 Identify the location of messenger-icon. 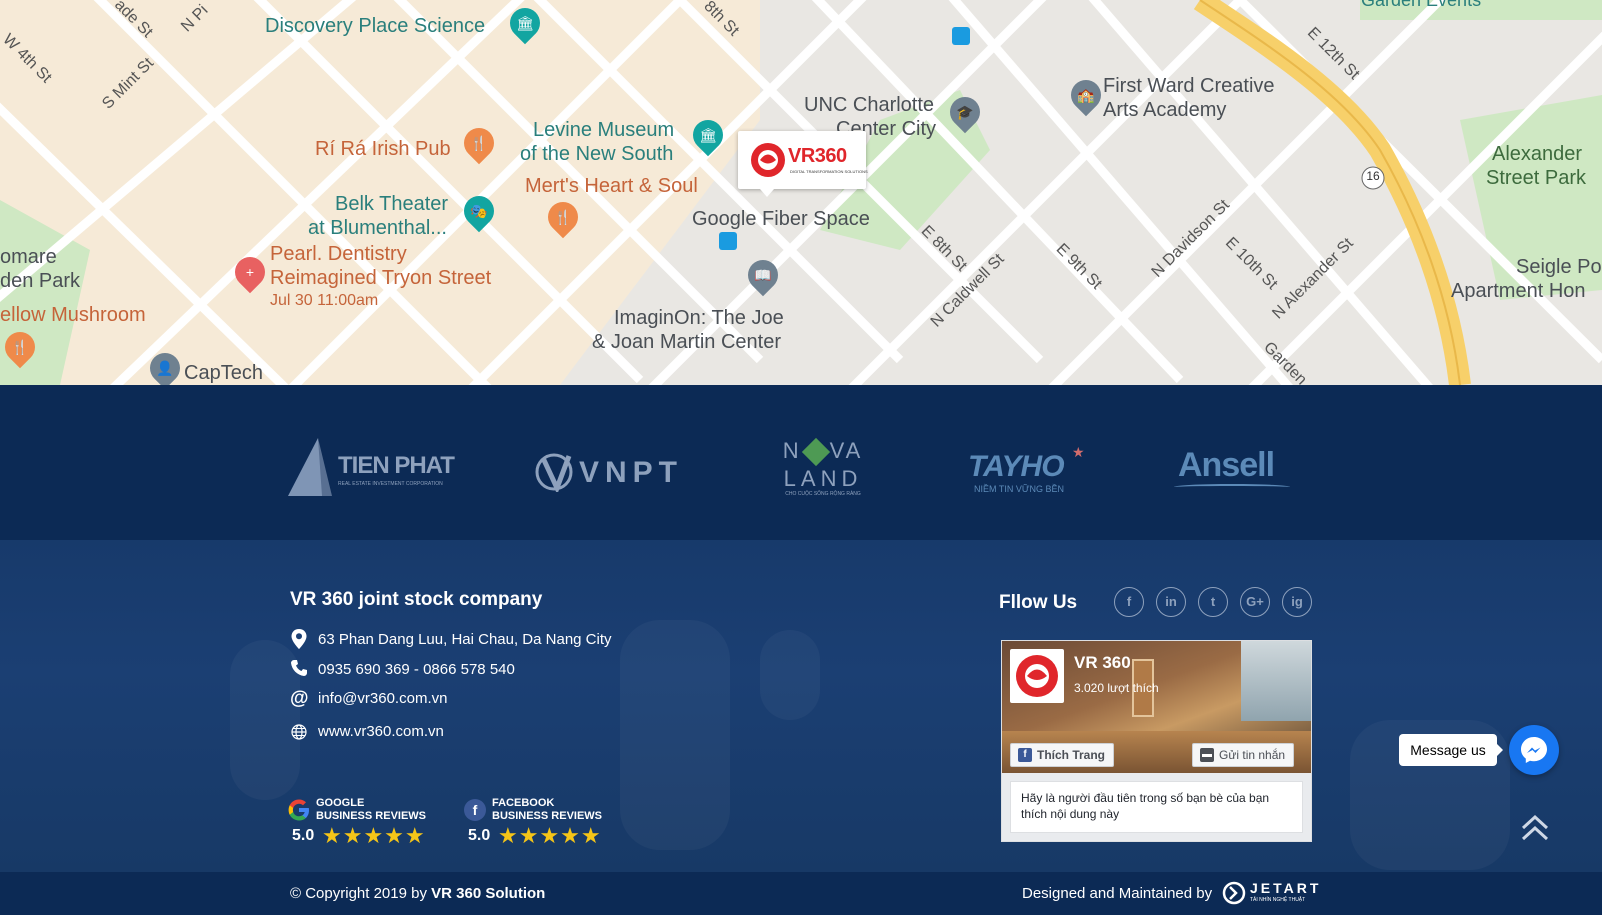
(1534, 750).